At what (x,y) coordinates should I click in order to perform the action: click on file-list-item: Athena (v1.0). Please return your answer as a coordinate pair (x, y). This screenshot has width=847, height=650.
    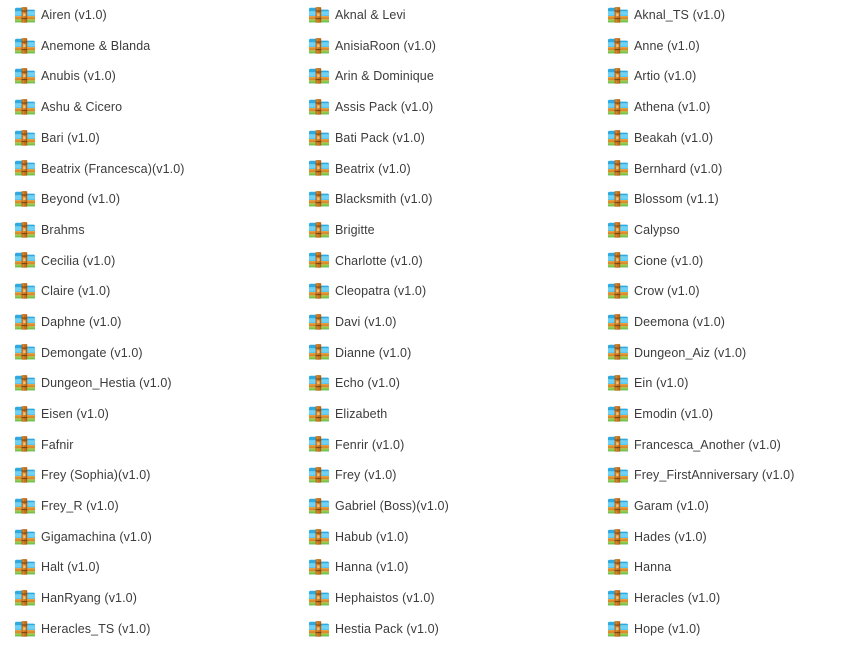
    Looking at the image, I should click on (721, 107).